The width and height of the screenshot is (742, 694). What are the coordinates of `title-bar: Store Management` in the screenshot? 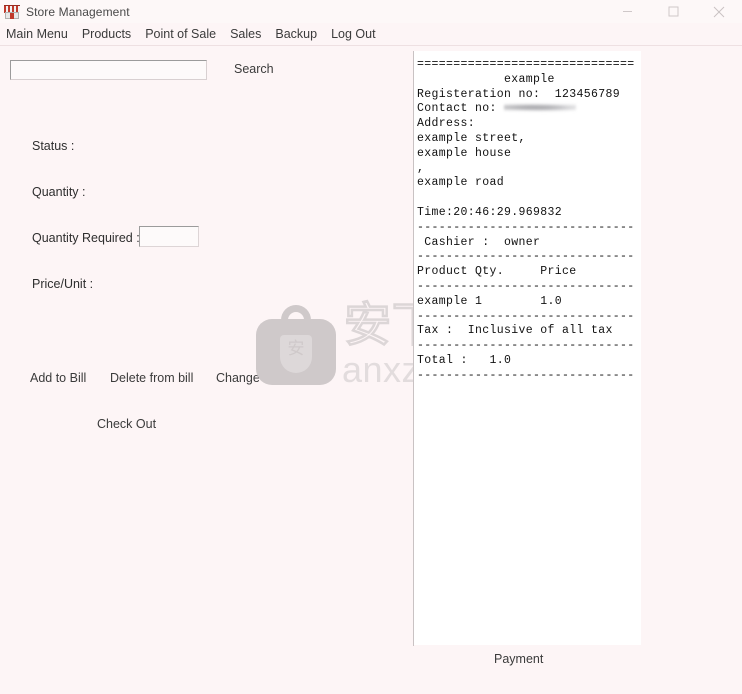 It's located at (371, 11).